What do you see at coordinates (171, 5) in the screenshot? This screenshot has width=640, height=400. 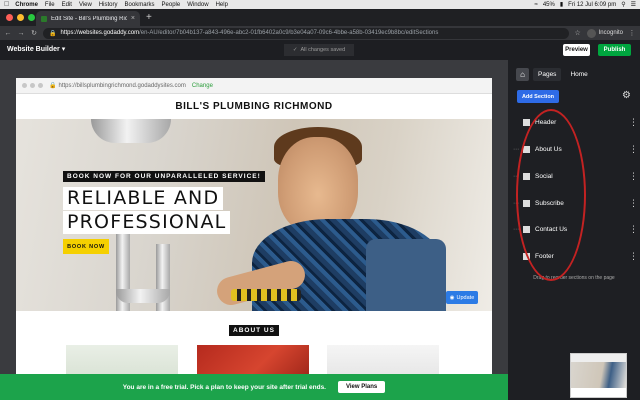 I see `menu-people: People` at bounding box center [171, 5].